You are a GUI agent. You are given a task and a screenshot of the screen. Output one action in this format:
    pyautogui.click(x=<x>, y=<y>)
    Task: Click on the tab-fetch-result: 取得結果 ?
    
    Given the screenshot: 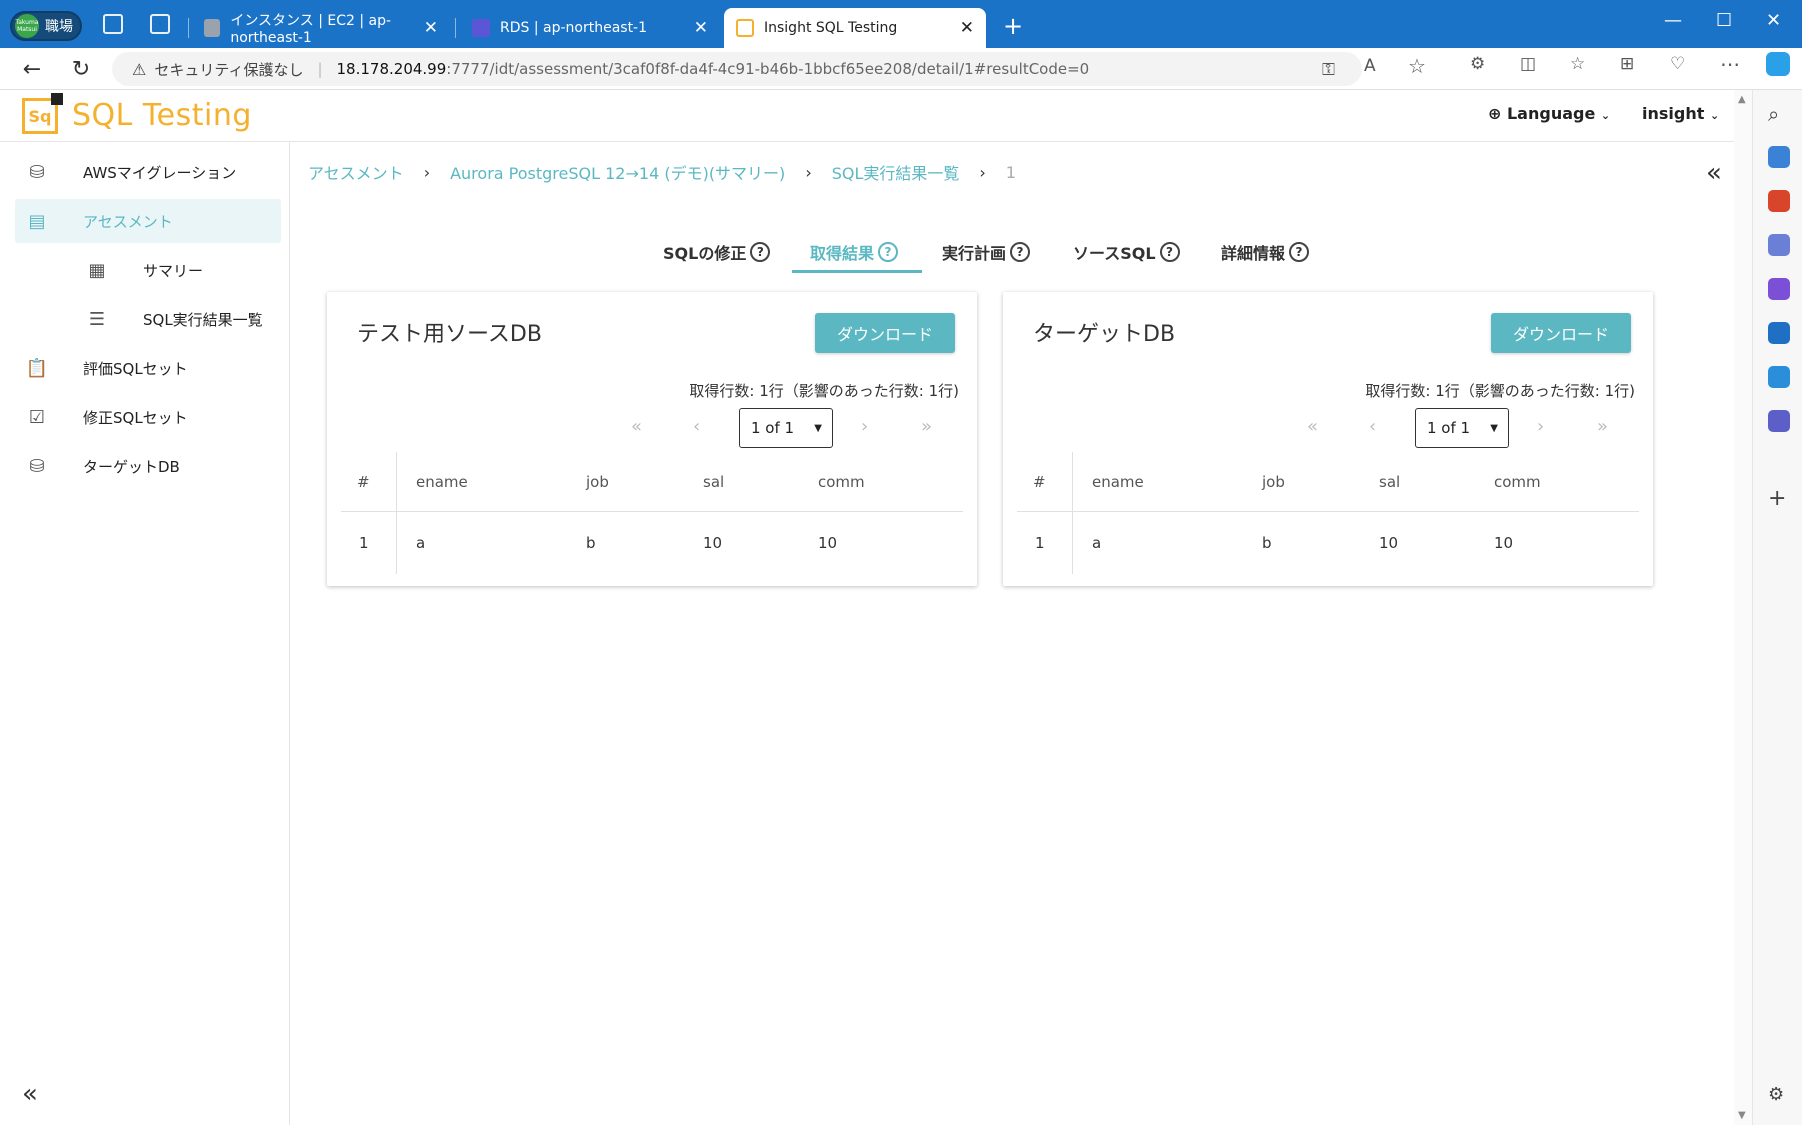 What is the action you would take?
    pyautogui.click(x=854, y=252)
    